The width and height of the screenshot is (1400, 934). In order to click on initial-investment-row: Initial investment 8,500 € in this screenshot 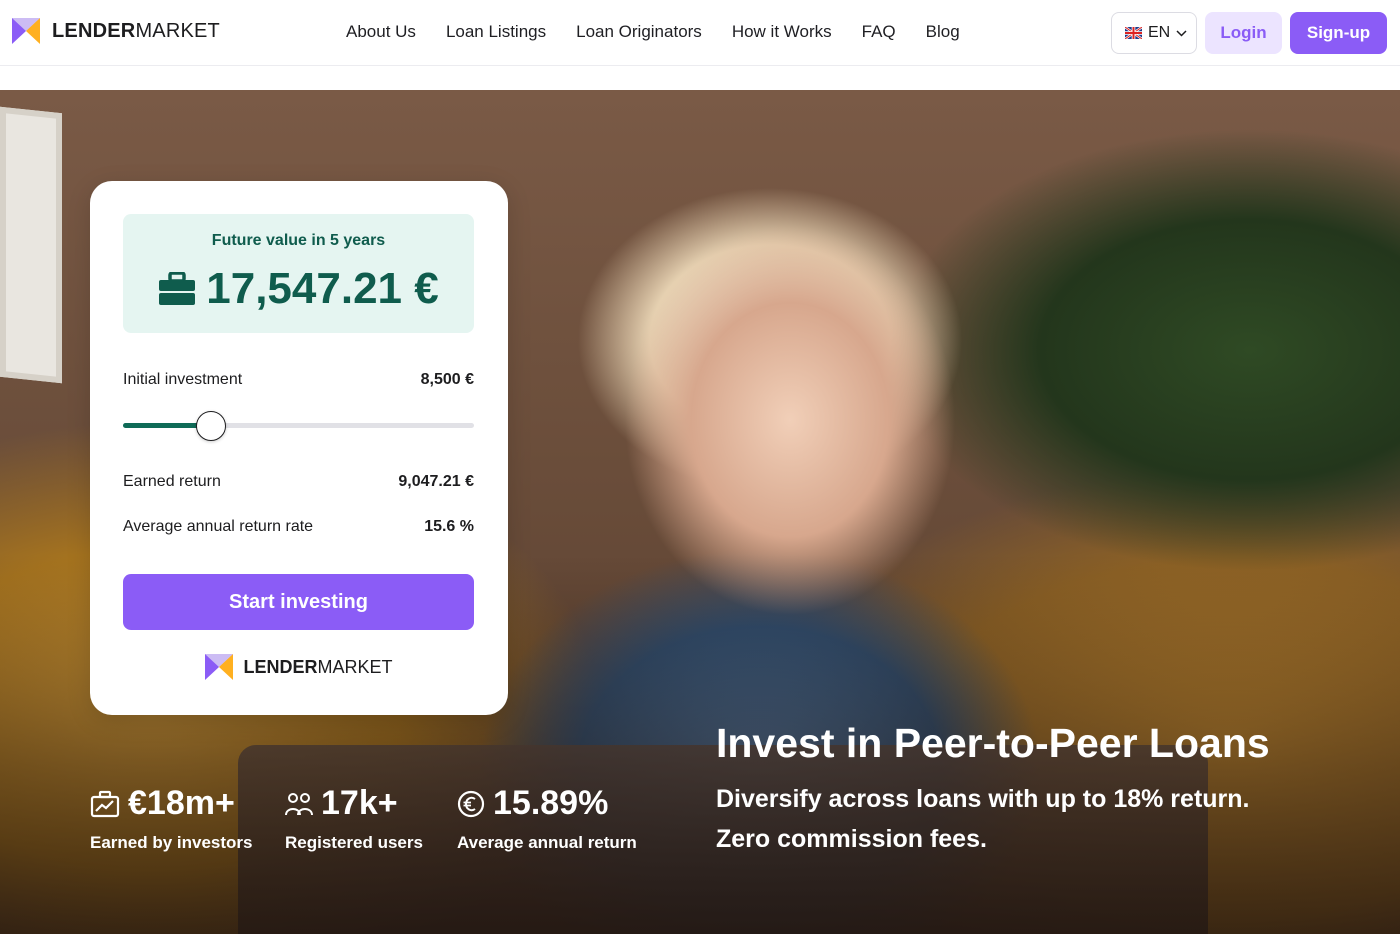, I will do `click(298, 380)`.